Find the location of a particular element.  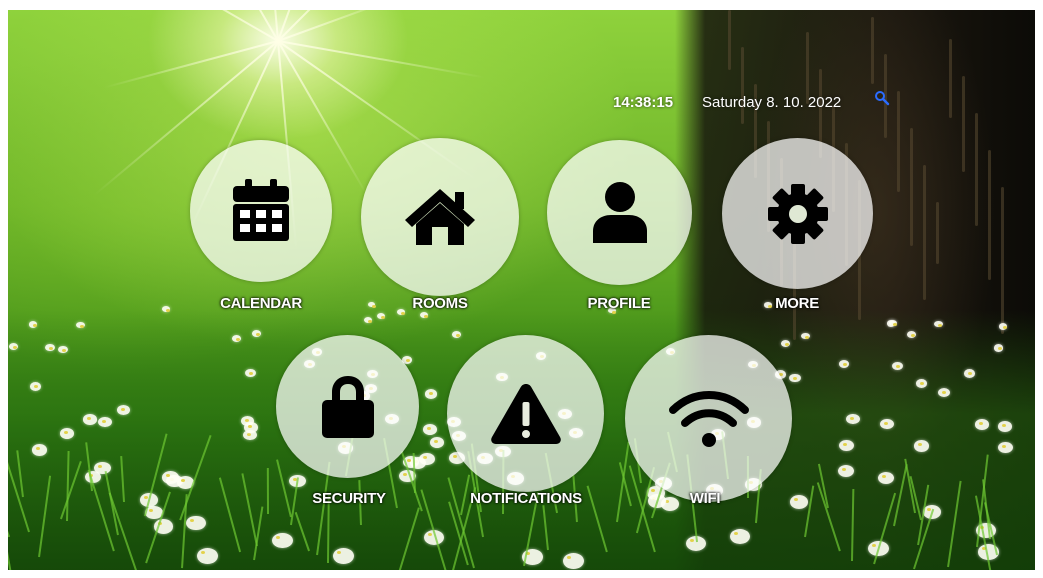

more-circle is located at coordinates (797, 213).